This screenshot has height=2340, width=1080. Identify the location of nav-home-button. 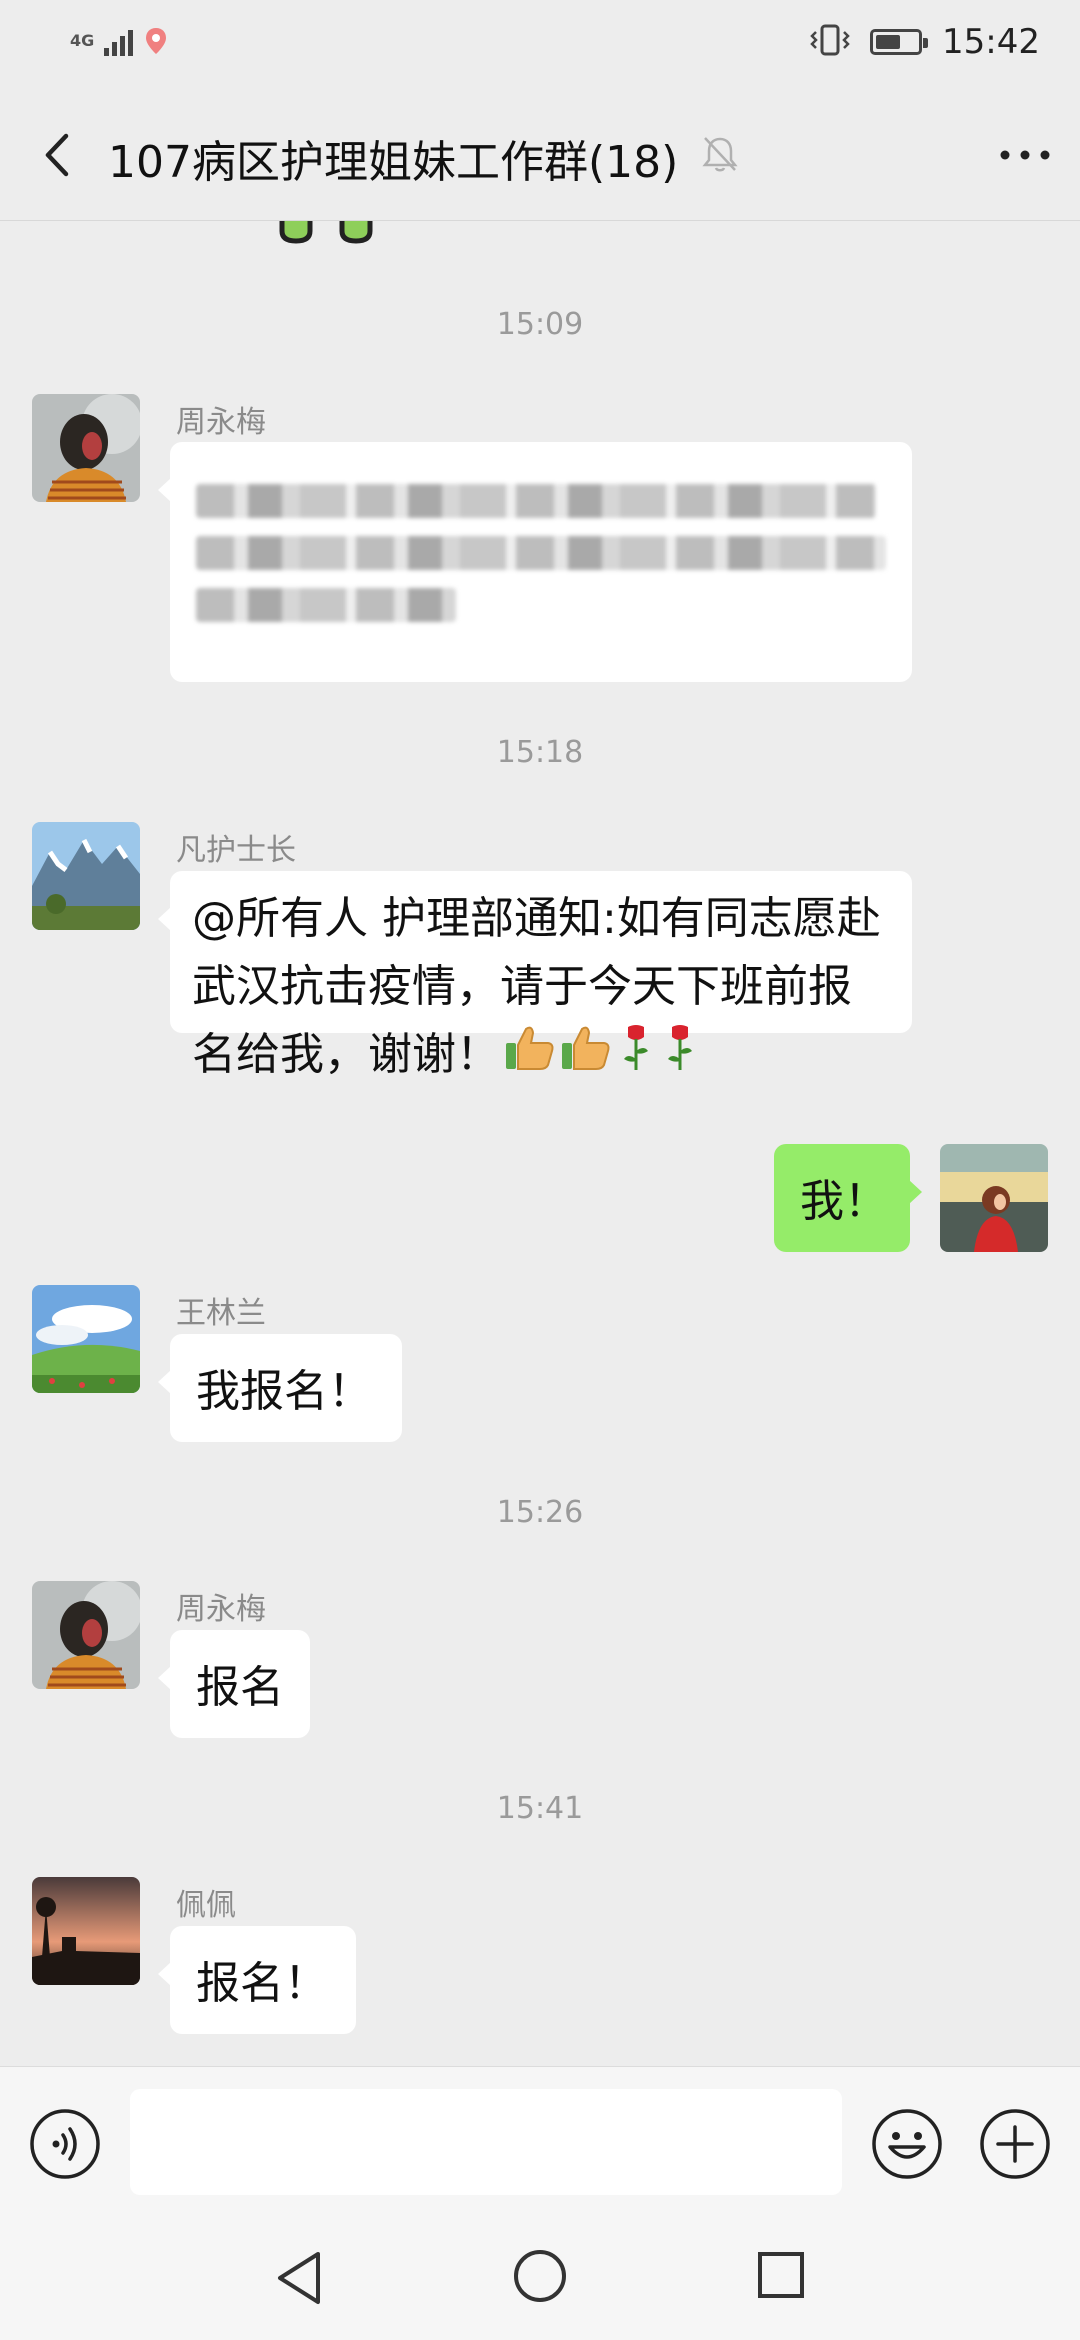
(540, 2276).